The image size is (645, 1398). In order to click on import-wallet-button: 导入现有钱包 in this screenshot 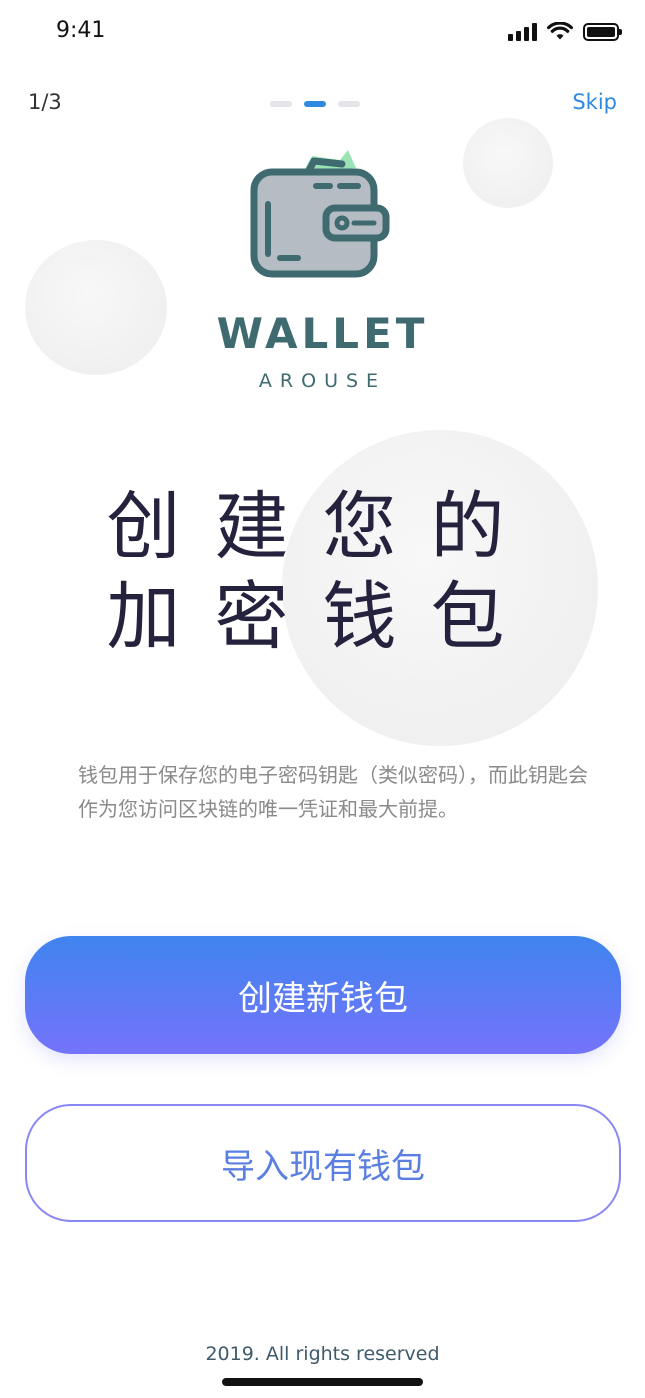, I will do `click(323, 1163)`.